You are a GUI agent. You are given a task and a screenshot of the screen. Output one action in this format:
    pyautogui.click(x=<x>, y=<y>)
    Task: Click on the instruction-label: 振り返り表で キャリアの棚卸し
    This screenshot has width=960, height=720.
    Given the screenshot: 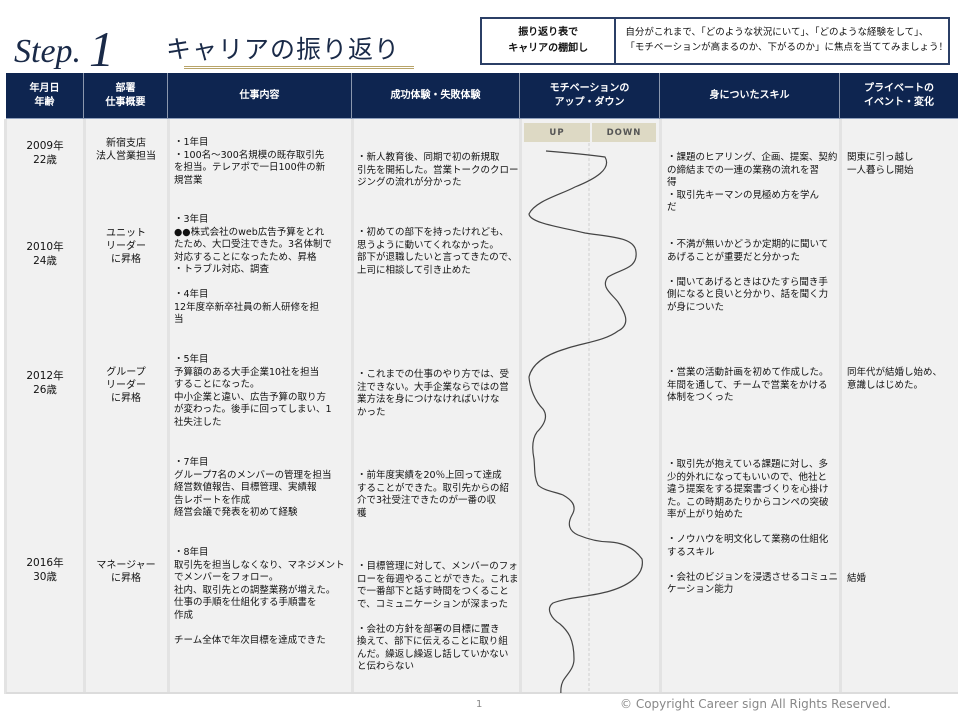 What is the action you would take?
    pyautogui.click(x=549, y=41)
    